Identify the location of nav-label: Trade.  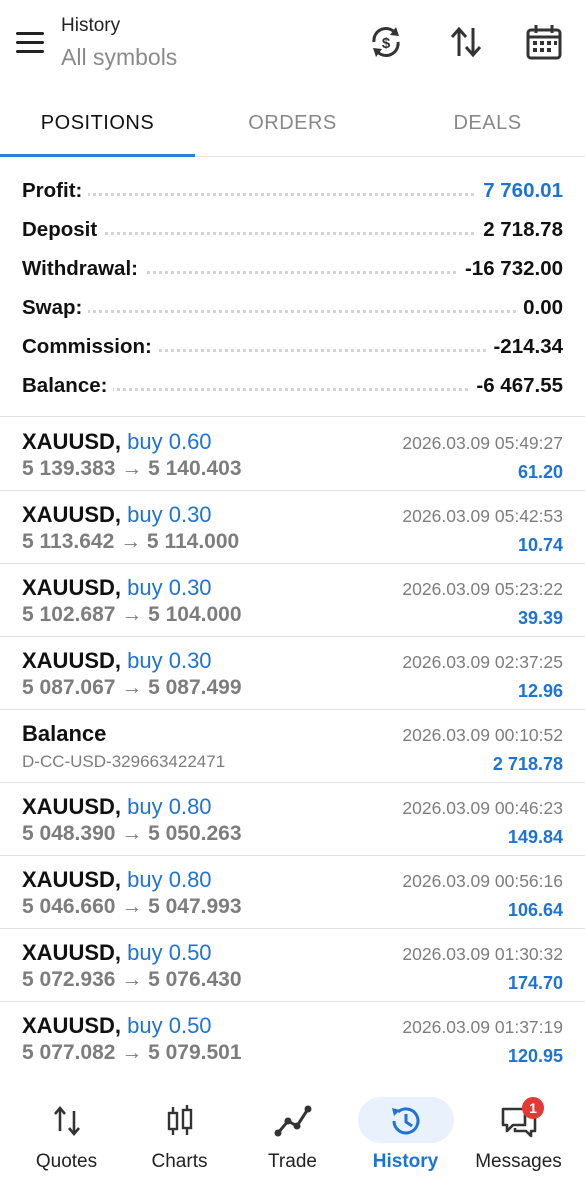
(292, 1161).